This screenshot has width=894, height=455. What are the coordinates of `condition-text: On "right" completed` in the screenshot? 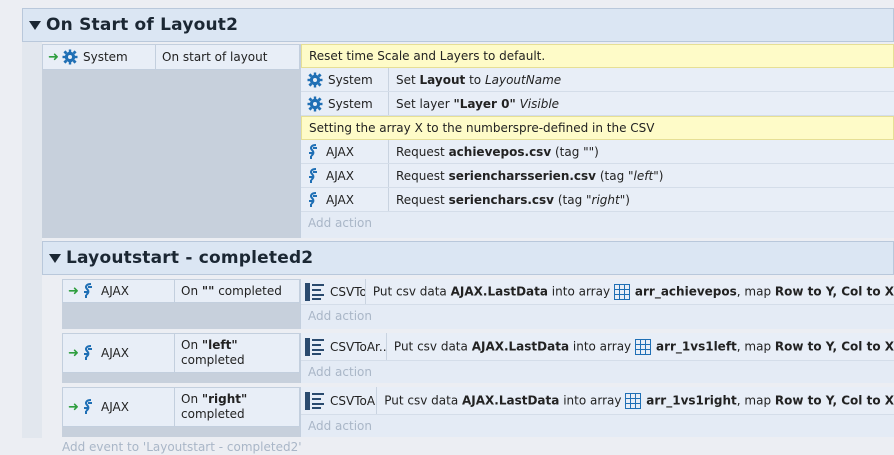 It's located at (214, 406).